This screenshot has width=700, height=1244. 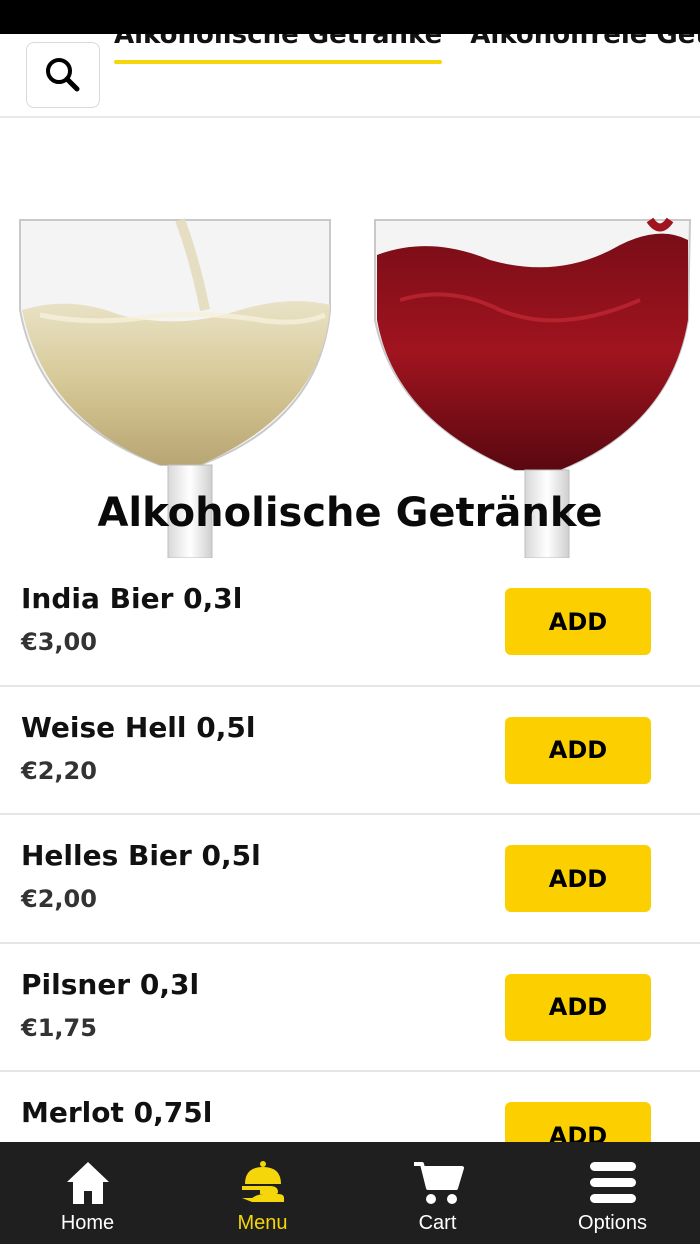 I want to click on menu-item: Merlot 0,75l ADD, so click(x=350, y=1107).